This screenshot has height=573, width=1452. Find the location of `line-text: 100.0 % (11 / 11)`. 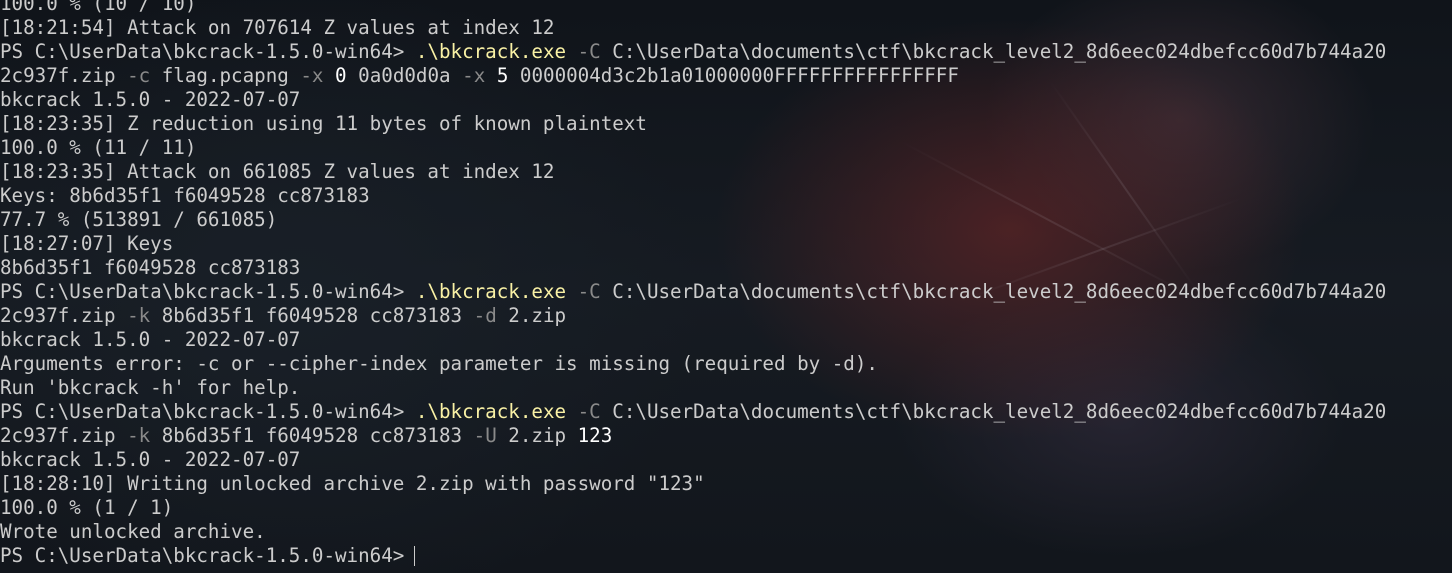

line-text: 100.0 % (11 / 11) is located at coordinates (98, 147).